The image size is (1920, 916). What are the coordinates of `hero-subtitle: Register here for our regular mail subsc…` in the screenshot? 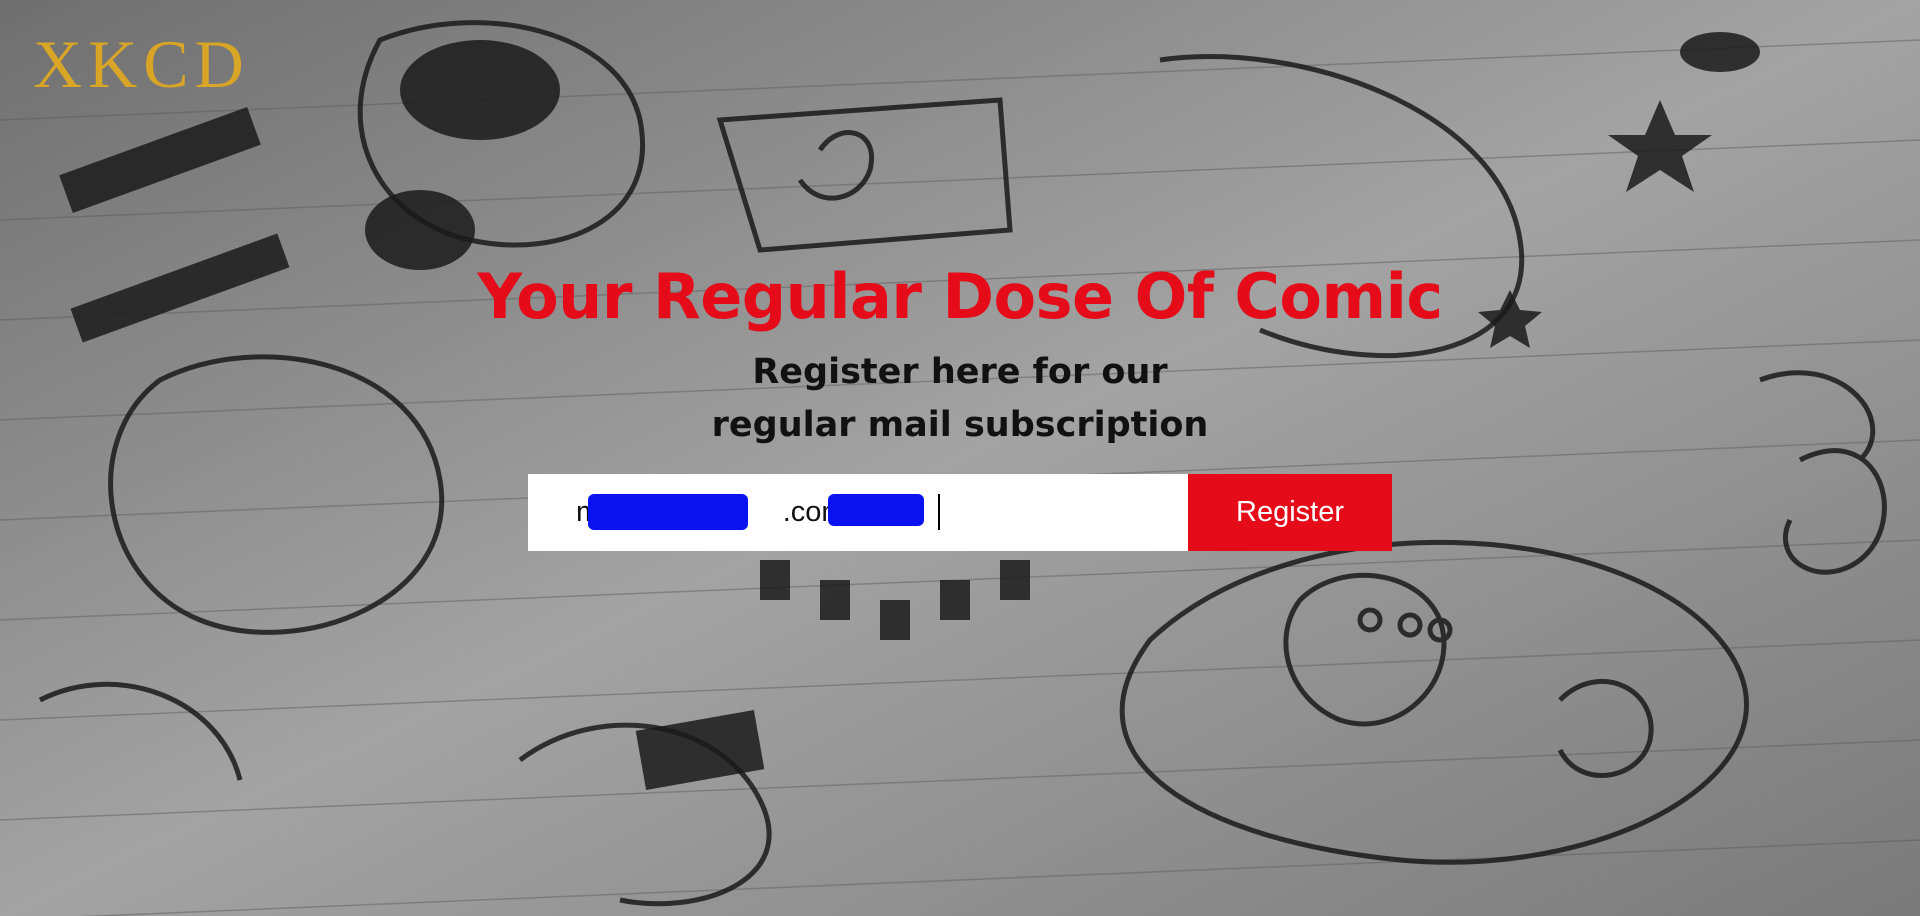 It's located at (960, 398).